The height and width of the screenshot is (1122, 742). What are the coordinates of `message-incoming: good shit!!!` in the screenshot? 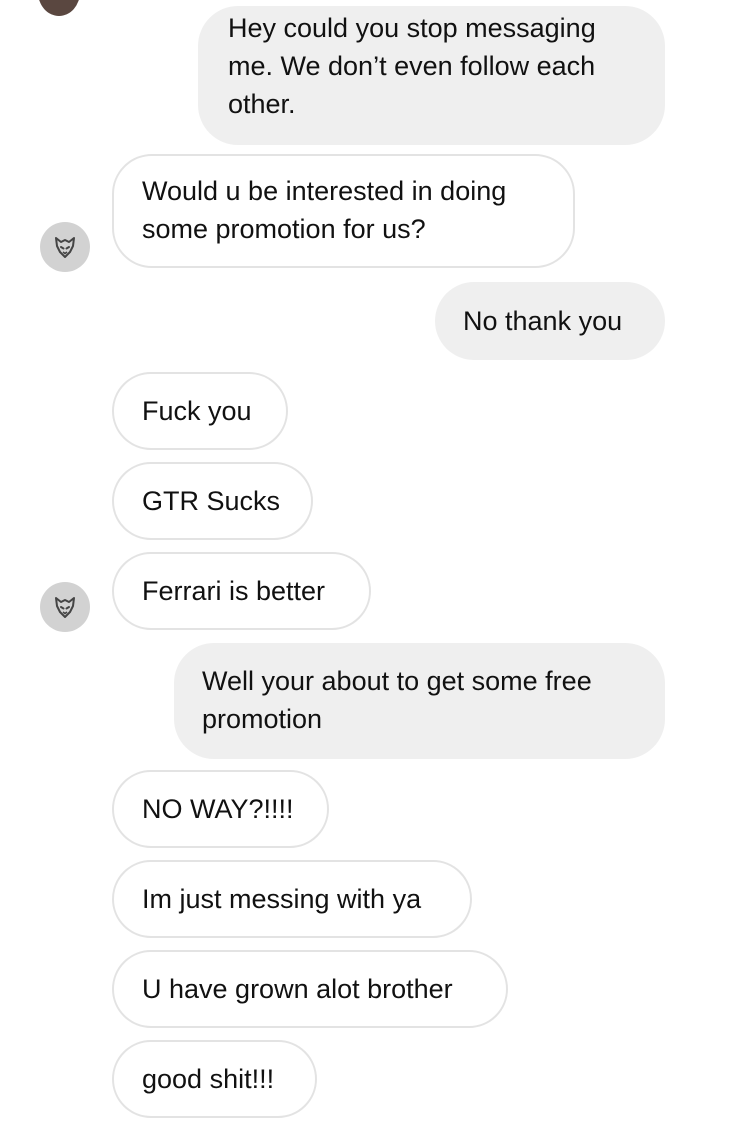 It's located at (214, 1079).